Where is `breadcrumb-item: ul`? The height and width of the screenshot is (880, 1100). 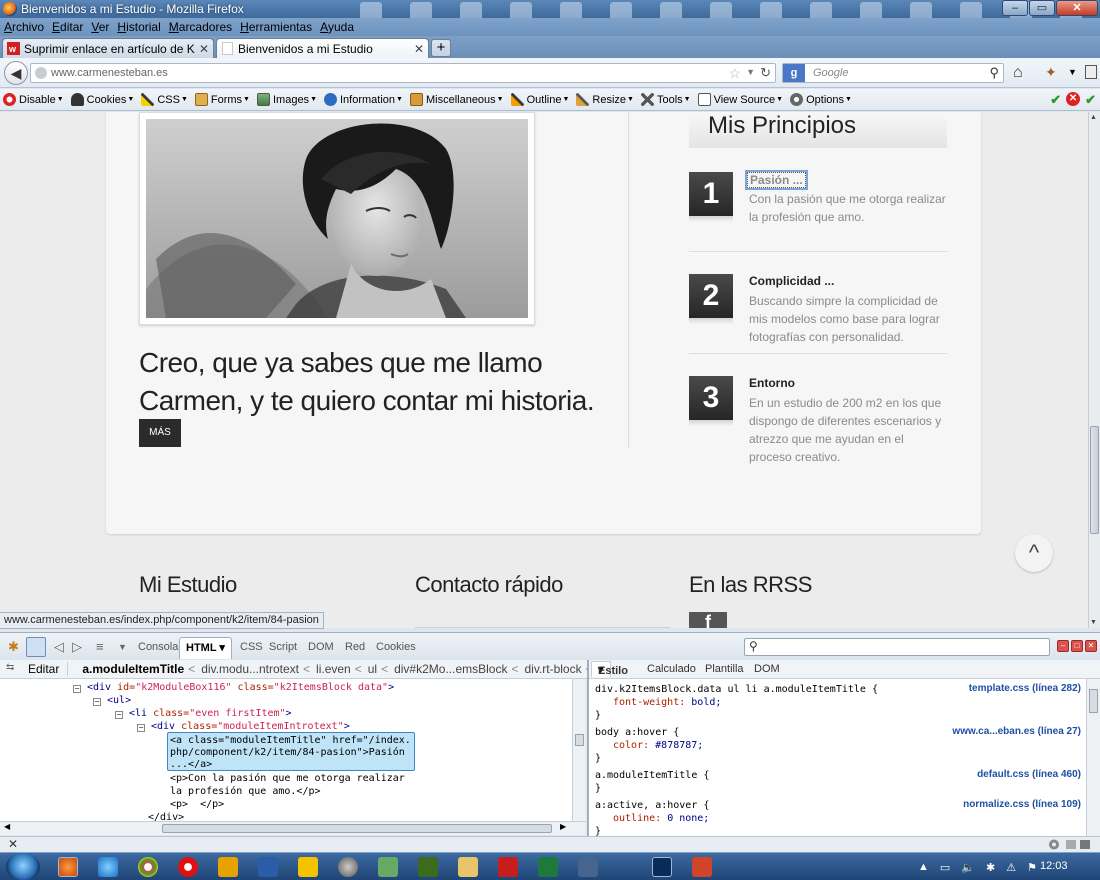
breadcrumb-item: ul is located at coordinates (372, 669).